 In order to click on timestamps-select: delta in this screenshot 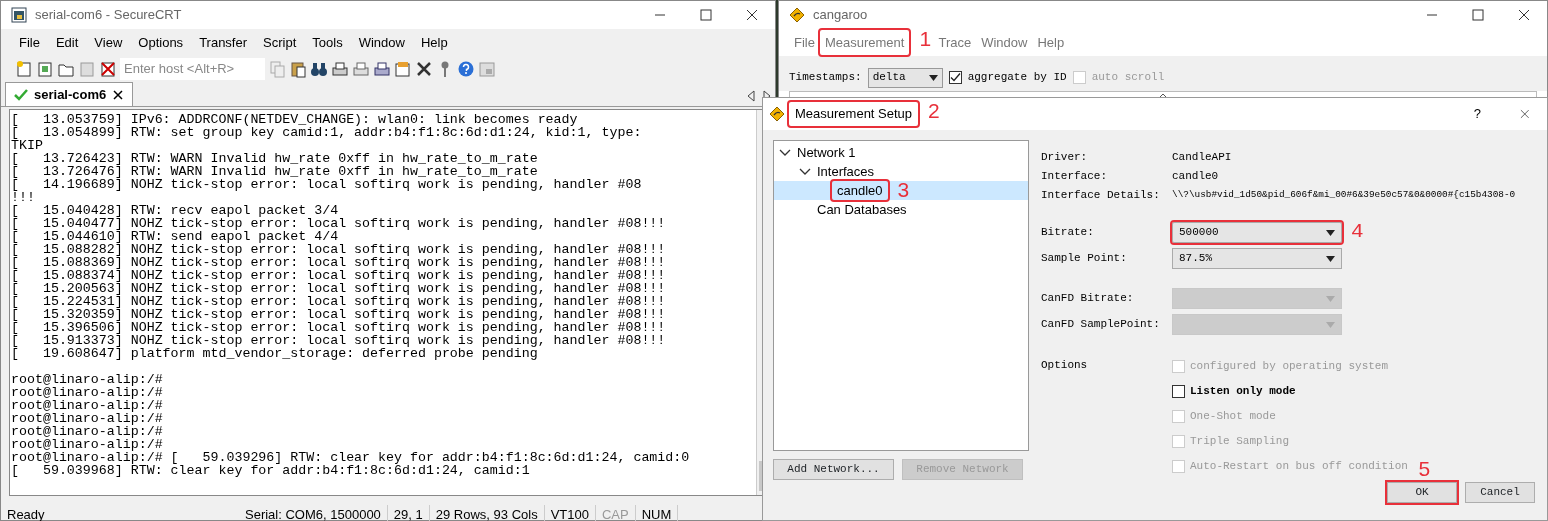, I will do `click(905, 77)`.